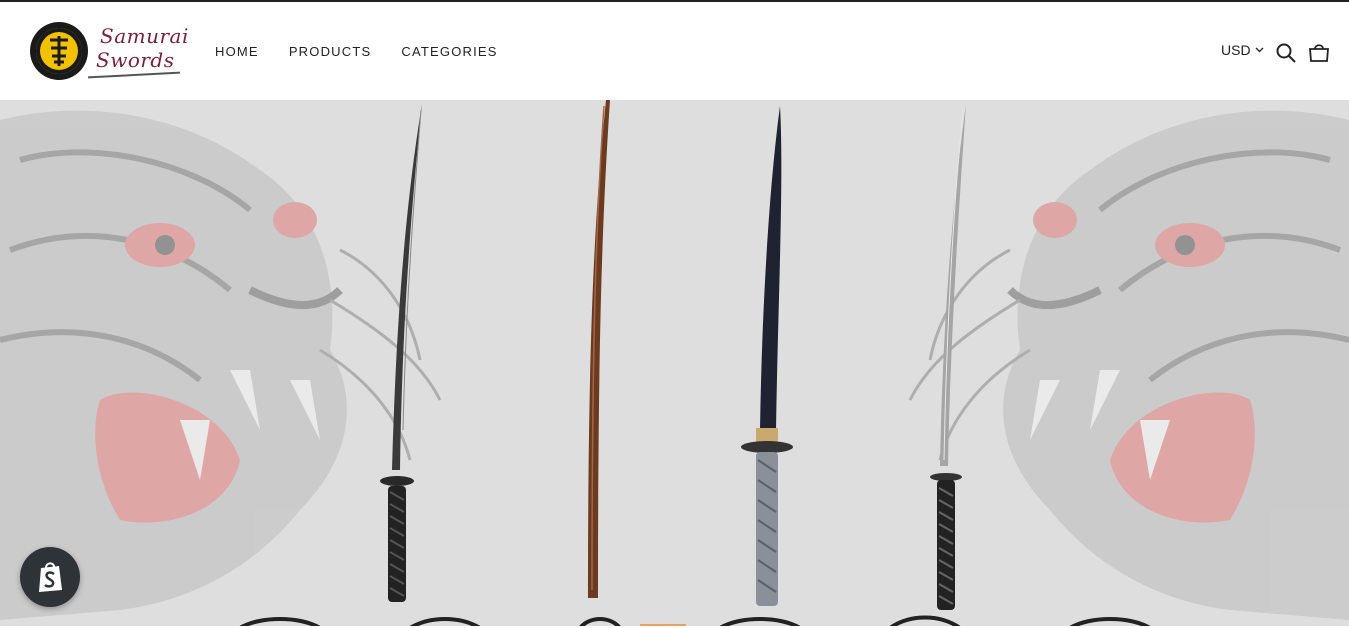 The width and height of the screenshot is (1349, 628). I want to click on shopify-icon, so click(50, 577).